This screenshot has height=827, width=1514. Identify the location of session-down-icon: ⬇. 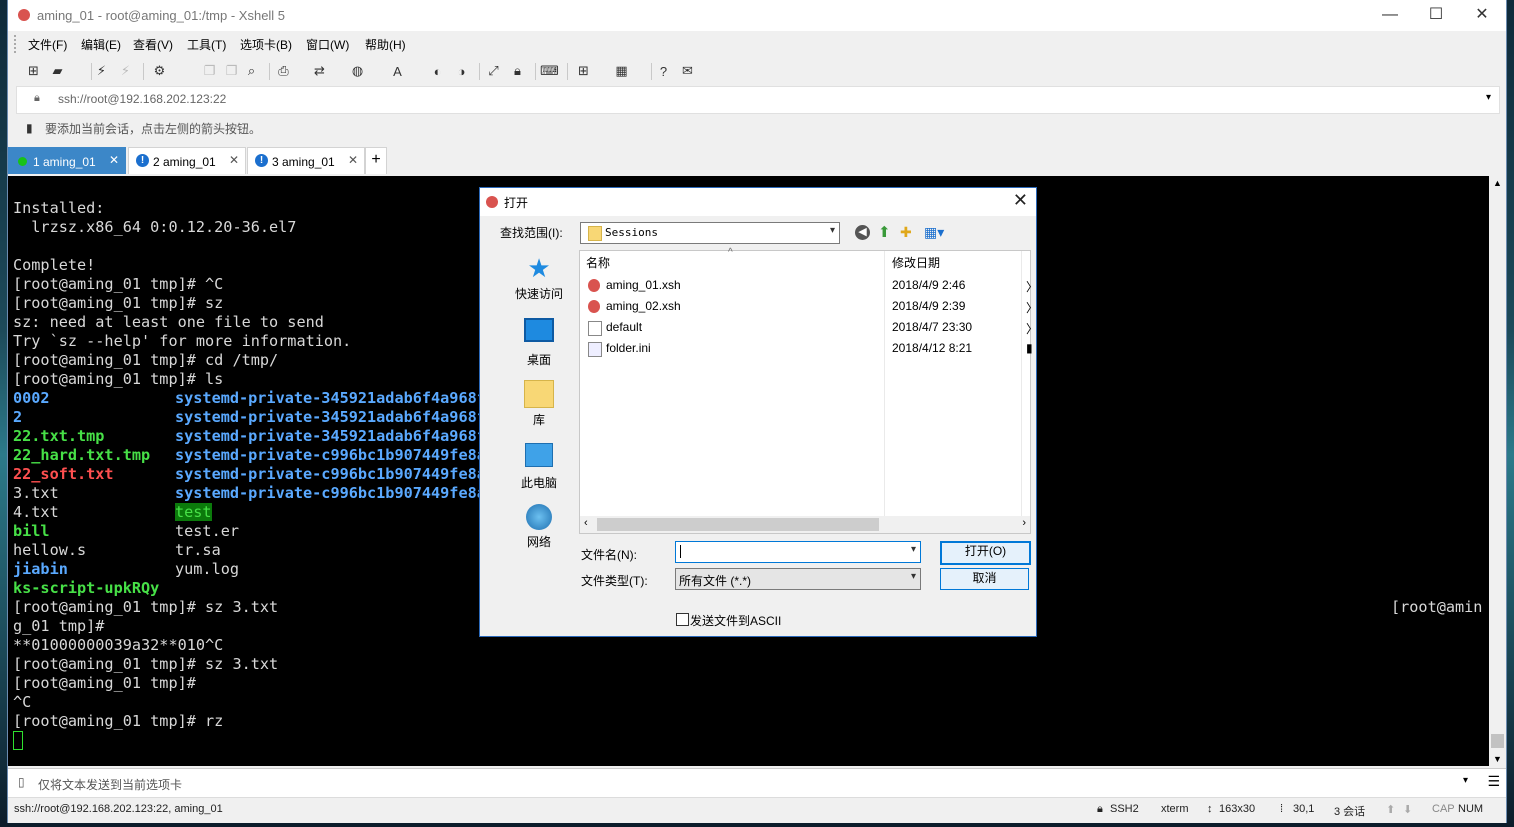
(1407, 809).